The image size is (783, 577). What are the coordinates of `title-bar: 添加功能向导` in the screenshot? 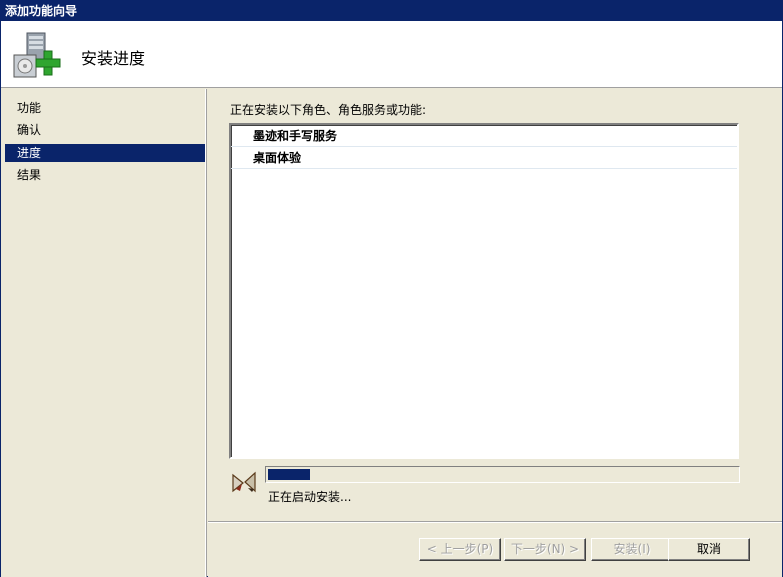 It's located at (391, 11).